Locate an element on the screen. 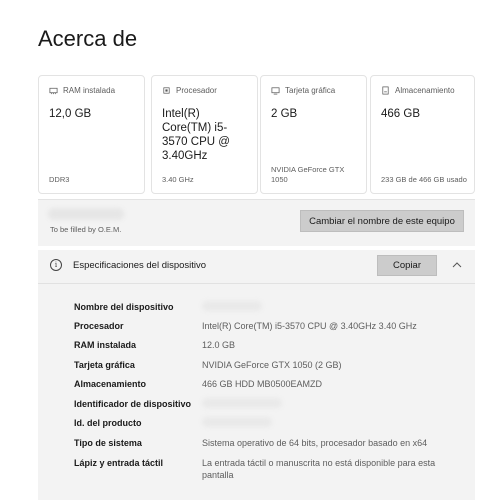  spec-label: Nombre del dispositivo is located at coordinates (124, 307).